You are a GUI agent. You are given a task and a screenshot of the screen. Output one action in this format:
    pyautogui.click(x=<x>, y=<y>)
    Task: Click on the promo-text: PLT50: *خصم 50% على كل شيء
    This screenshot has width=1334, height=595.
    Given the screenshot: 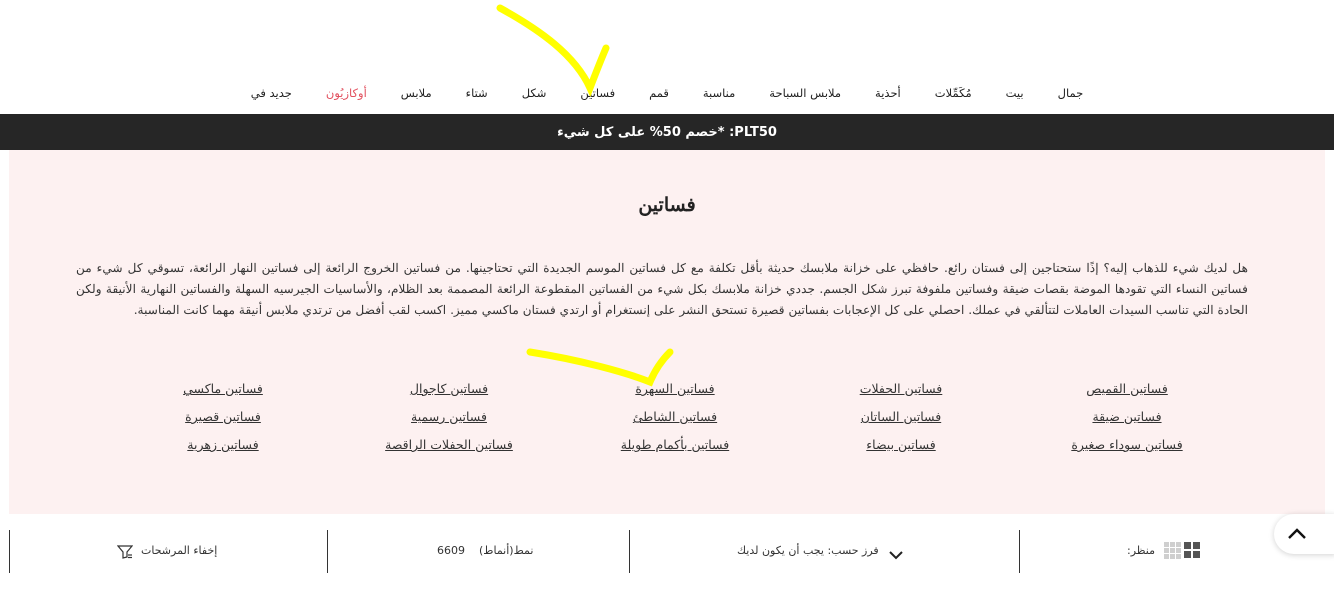 What is the action you would take?
    pyautogui.click(x=667, y=132)
    